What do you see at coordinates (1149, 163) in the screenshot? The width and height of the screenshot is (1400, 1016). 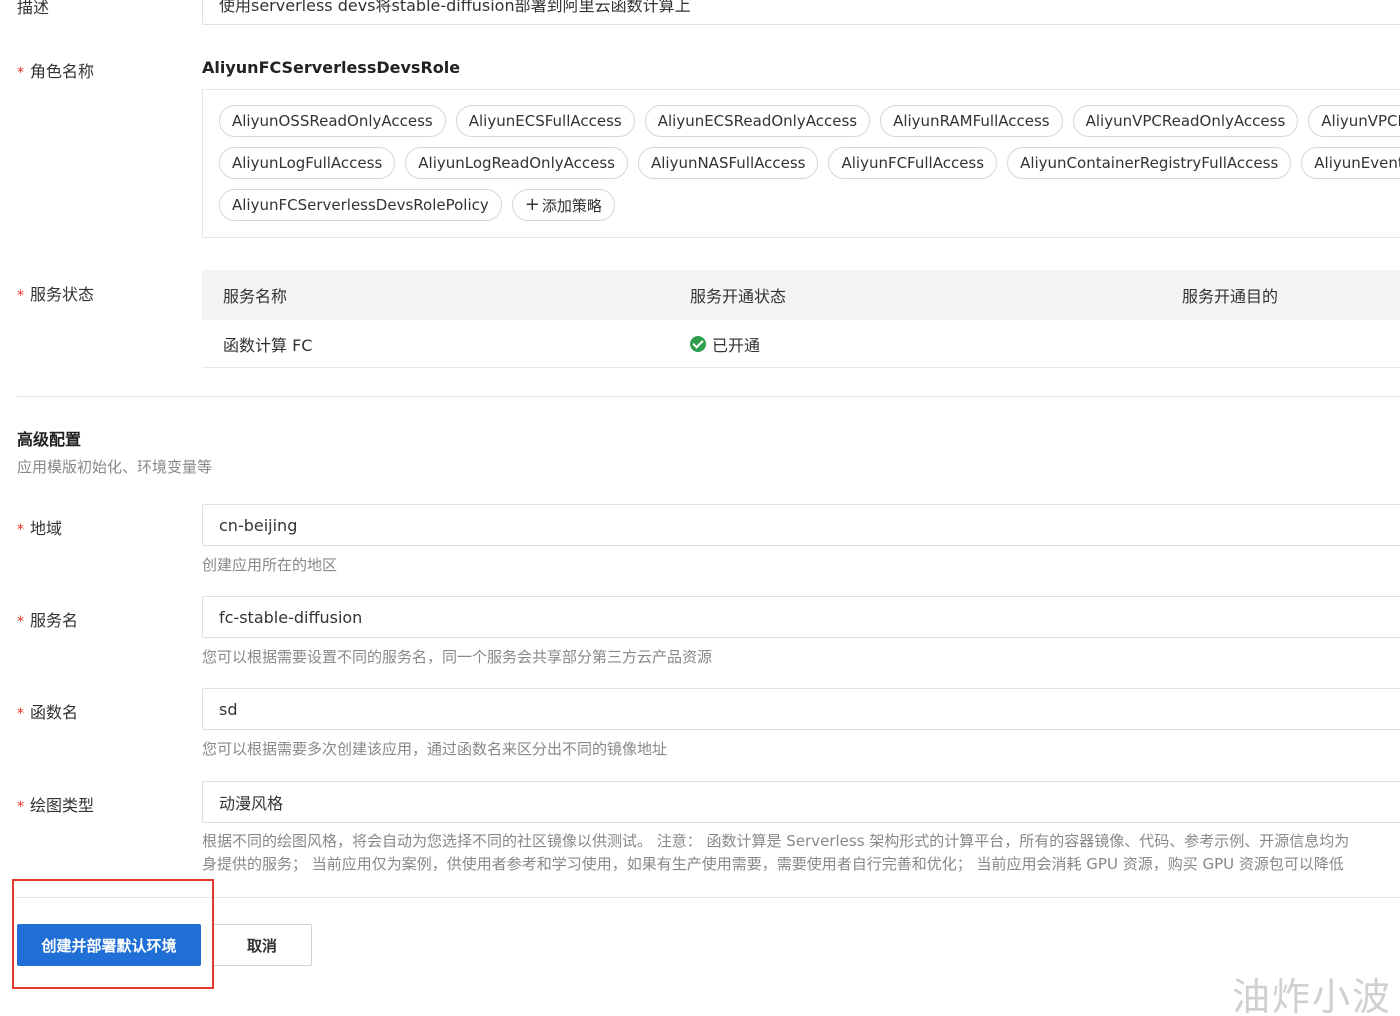 I see `policy-tag: AliyunContainerRegistryFullAccess` at bounding box center [1149, 163].